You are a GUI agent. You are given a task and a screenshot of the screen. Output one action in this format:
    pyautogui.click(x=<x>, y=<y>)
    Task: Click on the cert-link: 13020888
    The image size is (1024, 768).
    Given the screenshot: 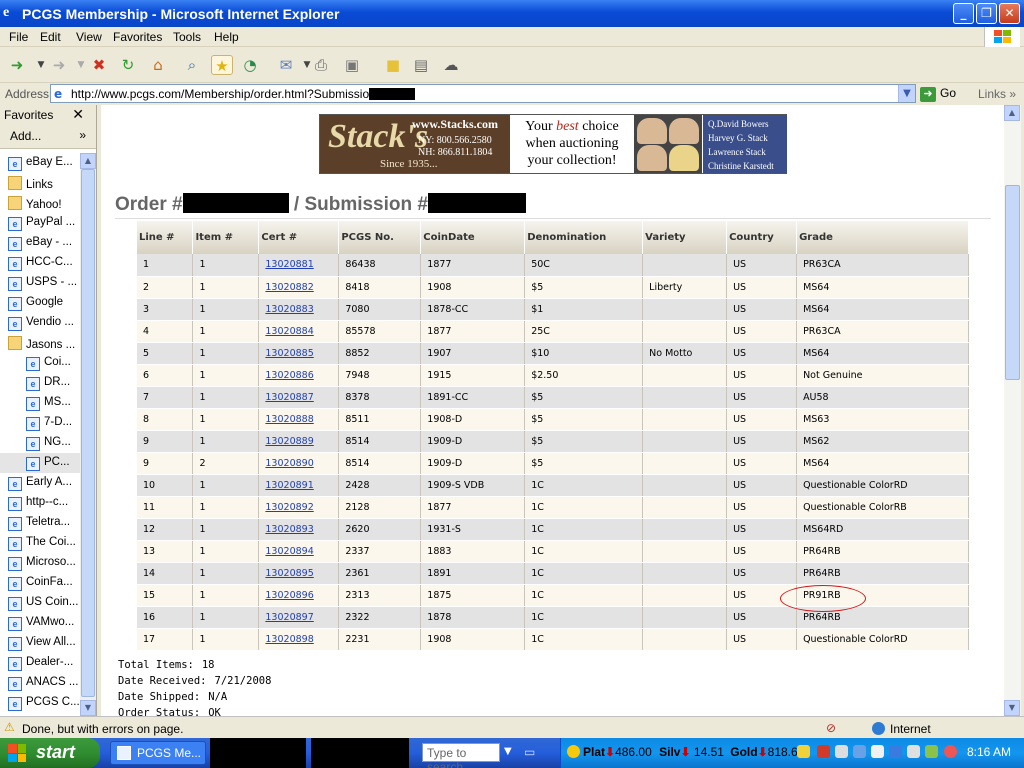 What is the action you would take?
    pyautogui.click(x=289, y=419)
    